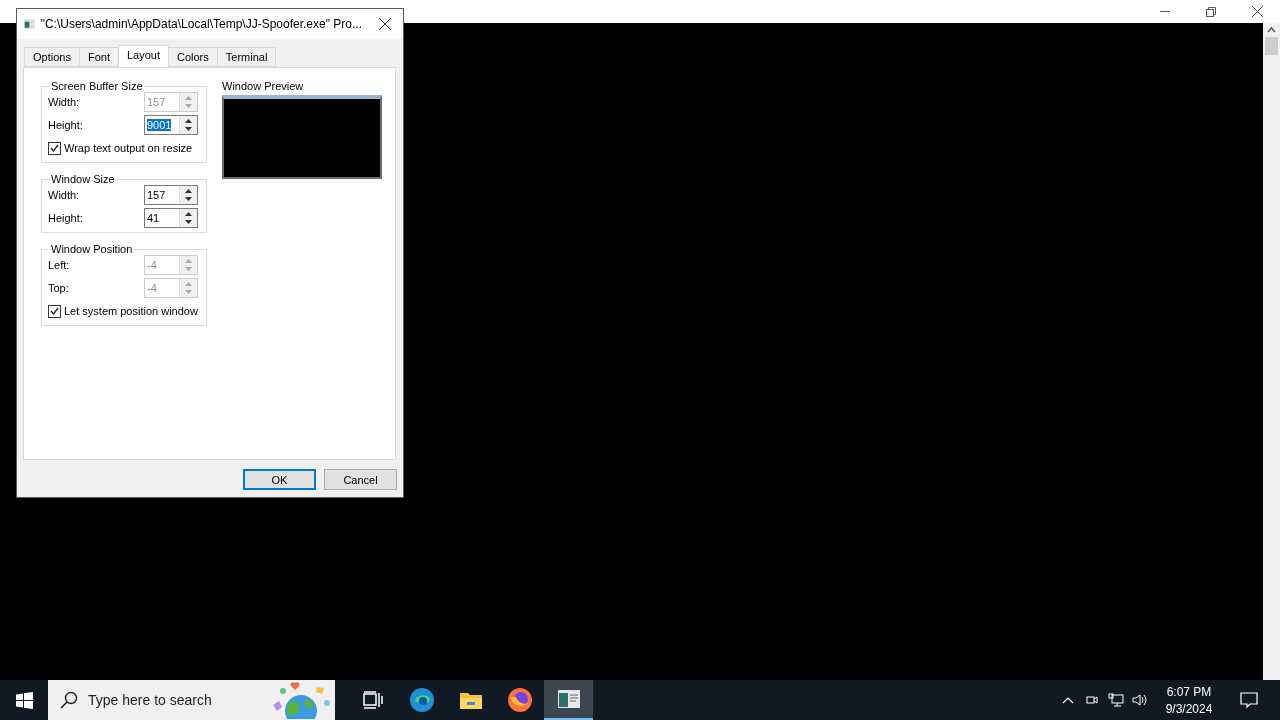 This screenshot has width=1280, height=720. Describe the element at coordinates (171, 195) in the screenshot. I see `number-field: 157` at that location.